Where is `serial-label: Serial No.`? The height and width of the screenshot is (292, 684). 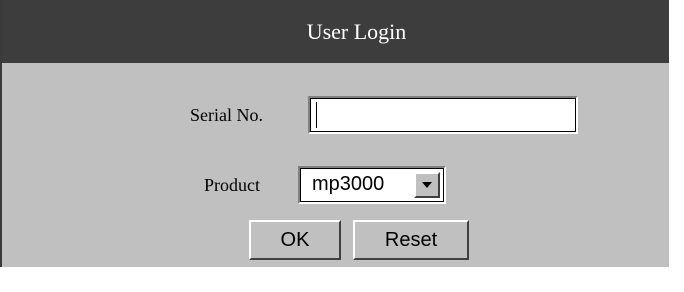
serial-label: Serial No. is located at coordinates (226, 115).